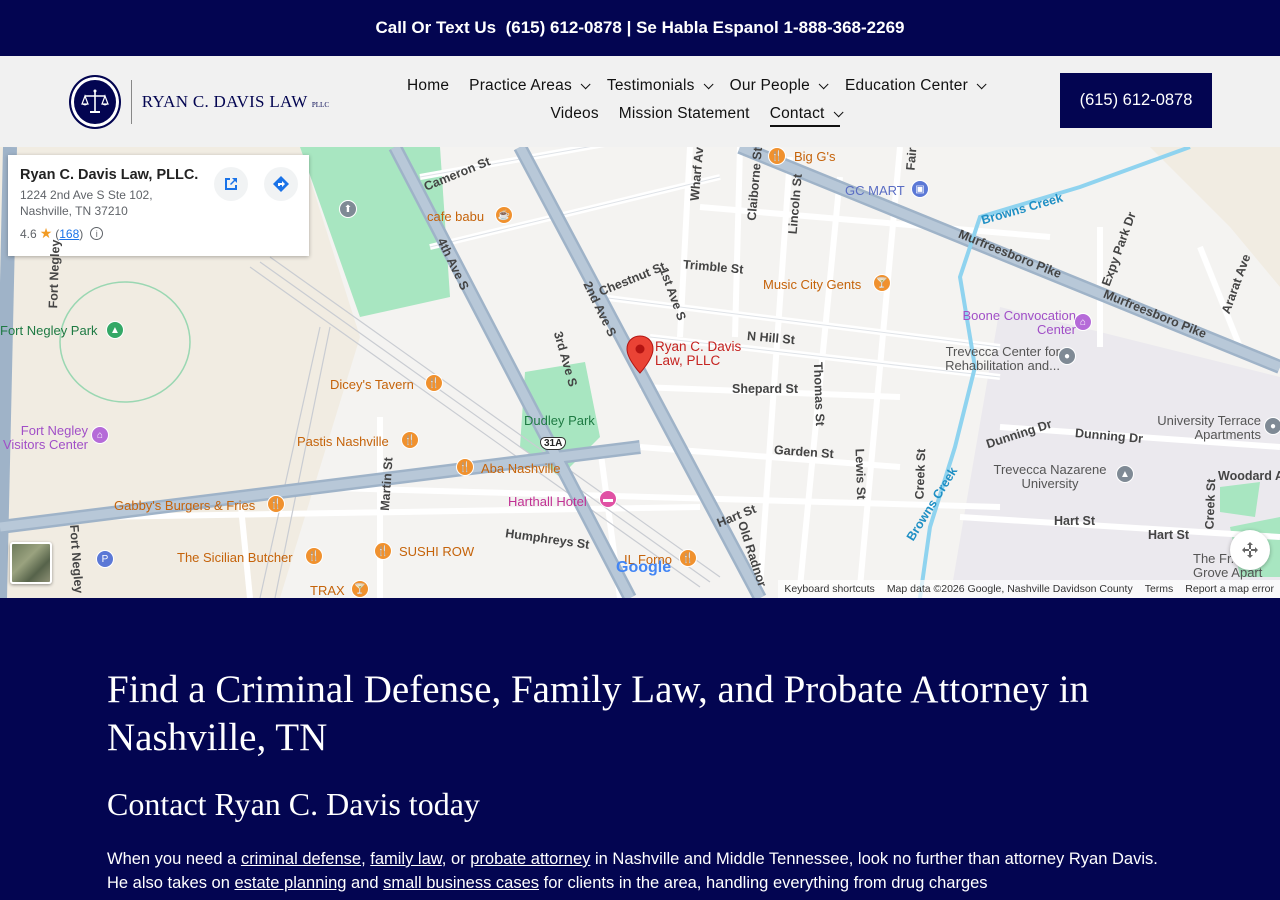 The image size is (1280, 900). What do you see at coordinates (1229, 589) in the screenshot?
I see `report-error-link: Report a map error` at bounding box center [1229, 589].